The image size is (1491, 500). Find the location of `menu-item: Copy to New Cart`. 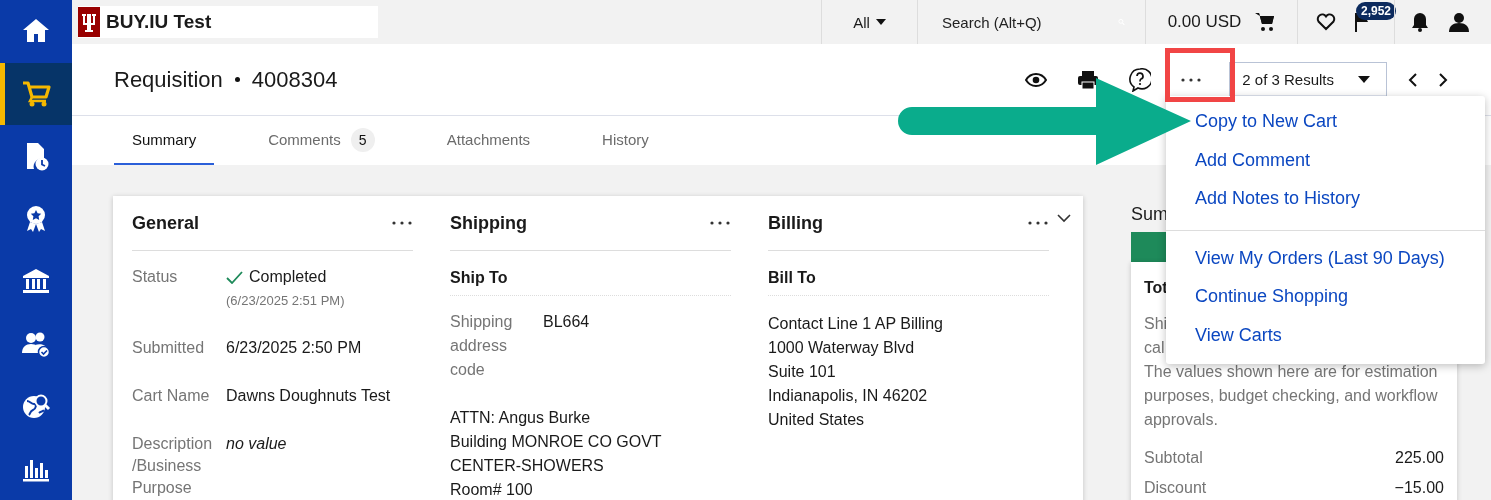

menu-item: Copy to New Cart is located at coordinates (1266, 121).